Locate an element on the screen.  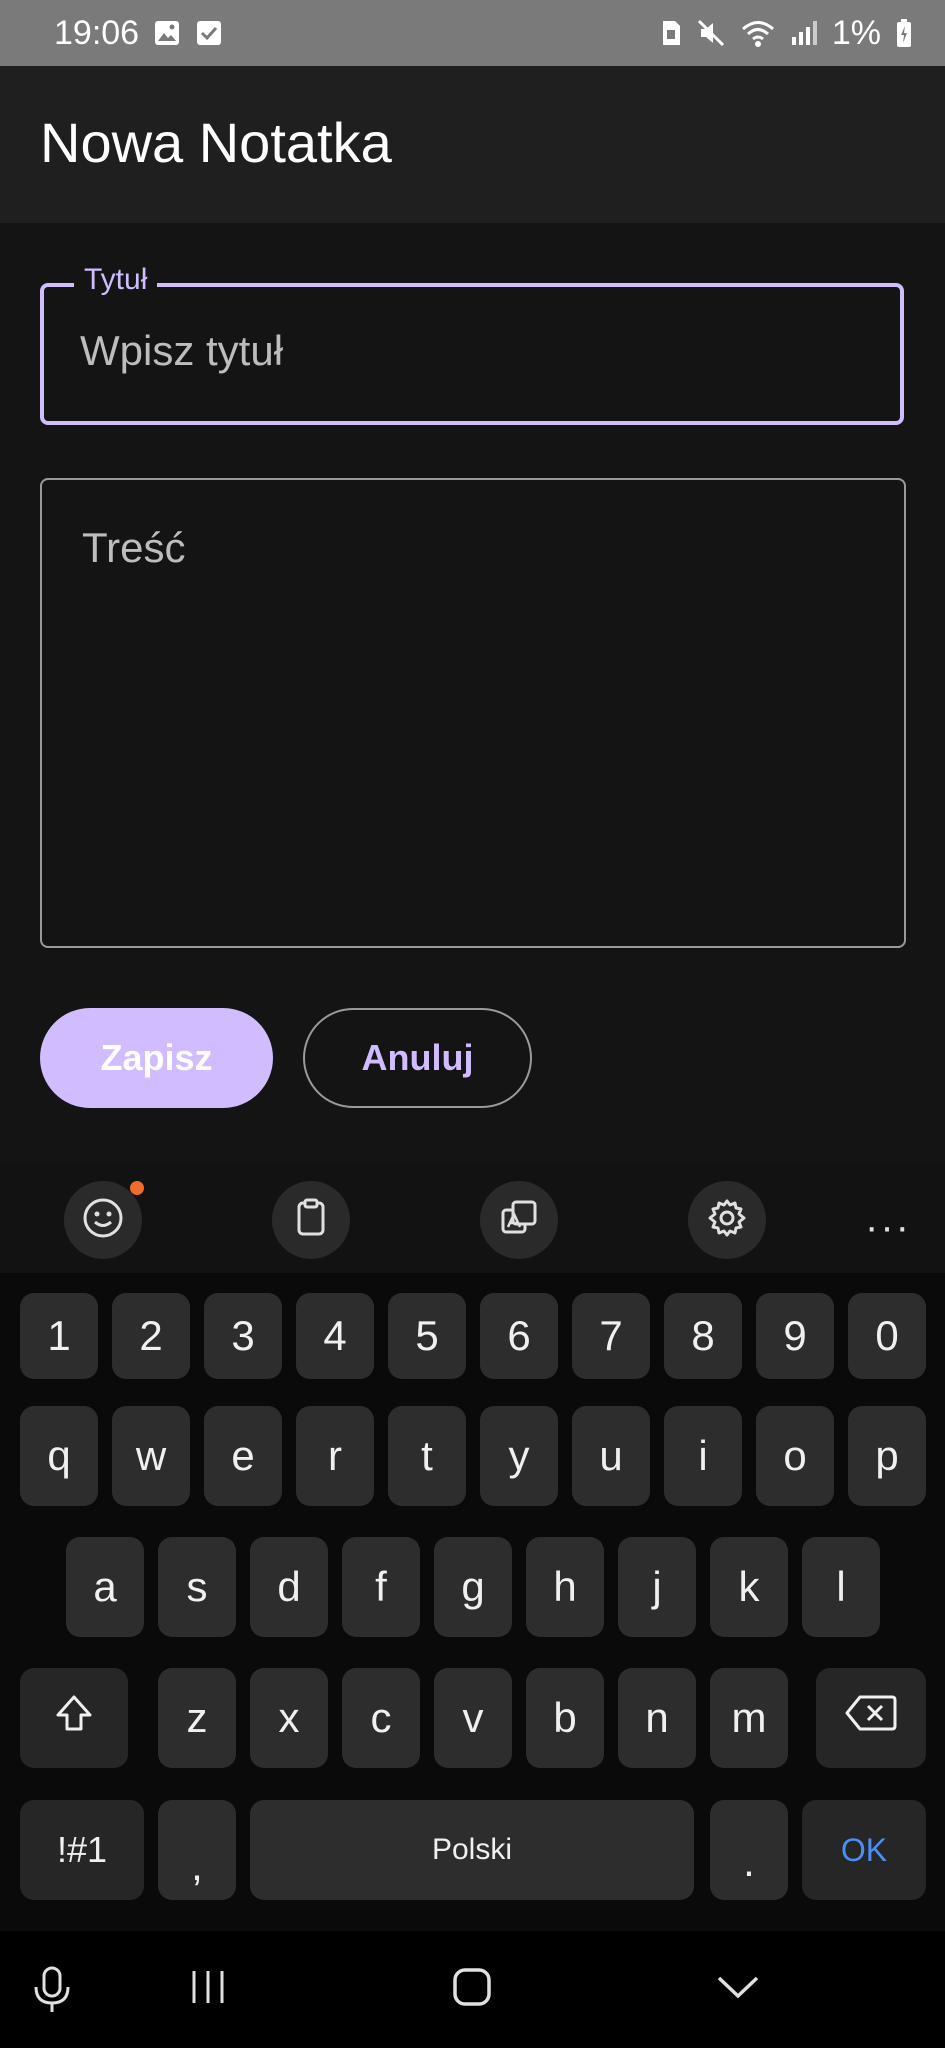
content-input-placeholder: Treść is located at coordinates (133, 548).